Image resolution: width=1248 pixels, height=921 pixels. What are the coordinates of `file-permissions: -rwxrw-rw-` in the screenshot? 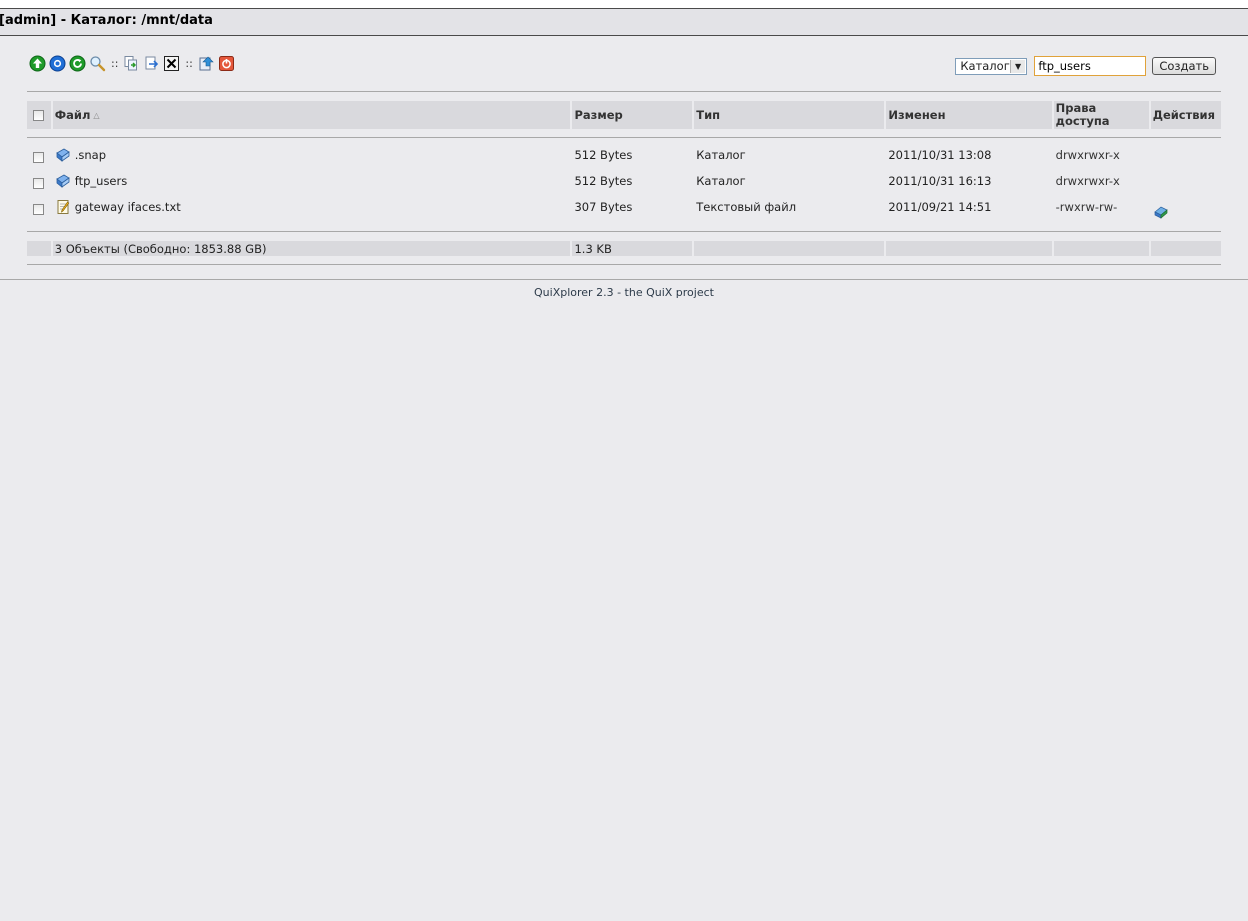 It's located at (1101, 207).